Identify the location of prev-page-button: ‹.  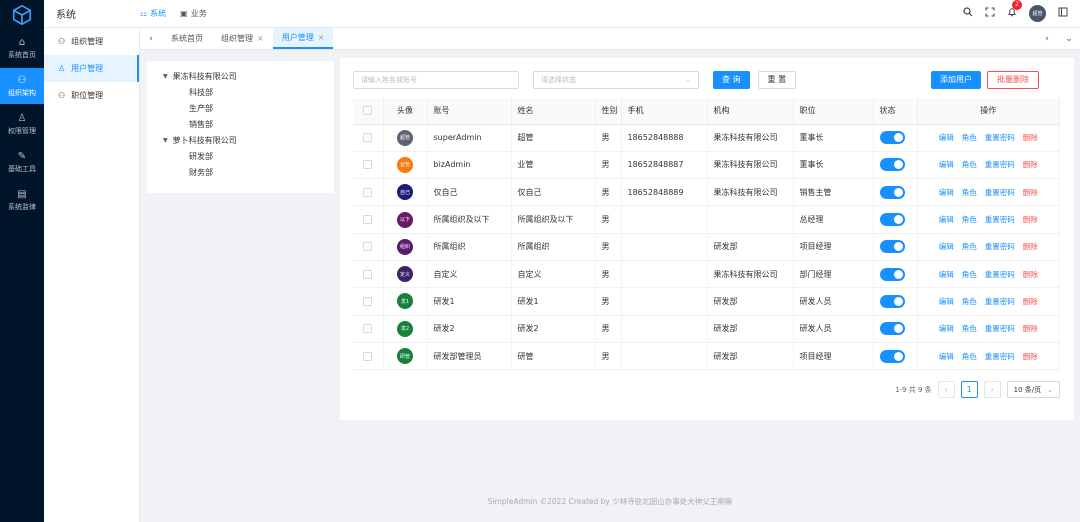
(946, 389).